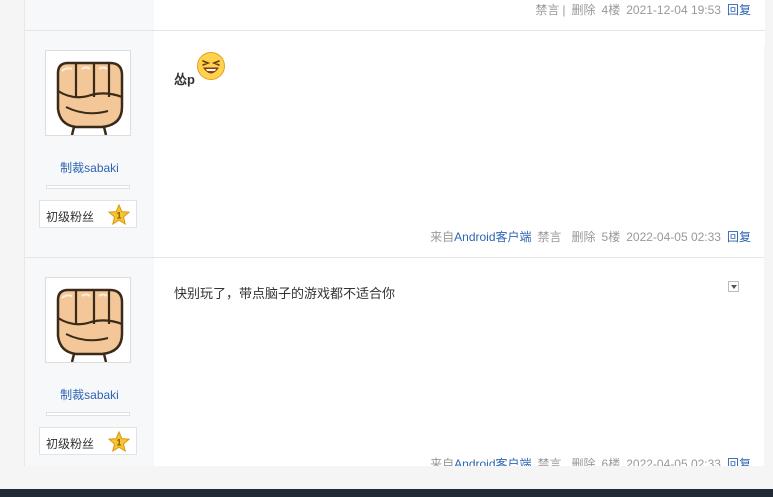  What do you see at coordinates (768, 255) in the screenshot?
I see `page-right-gutter` at bounding box center [768, 255].